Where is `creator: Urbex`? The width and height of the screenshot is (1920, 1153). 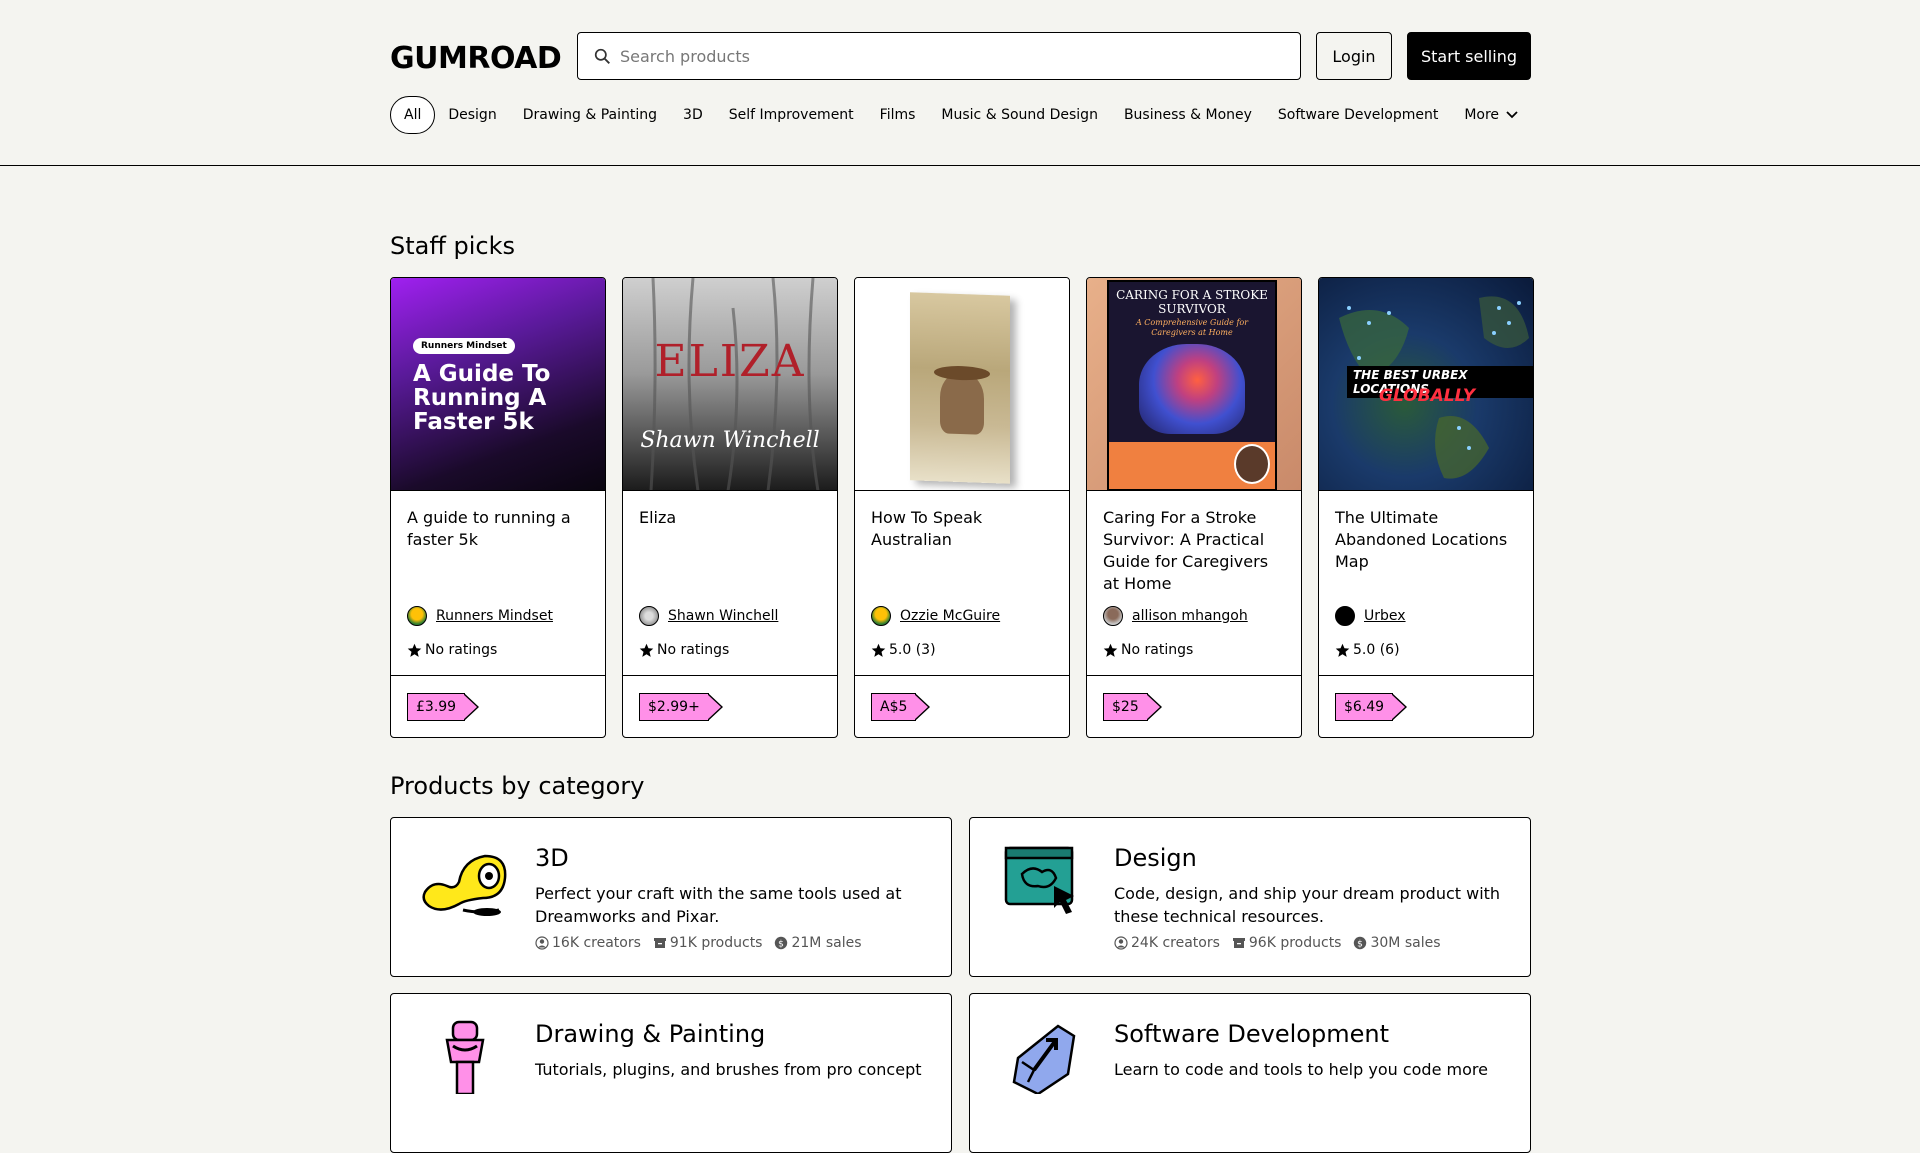
creator: Urbex is located at coordinates (1370, 616).